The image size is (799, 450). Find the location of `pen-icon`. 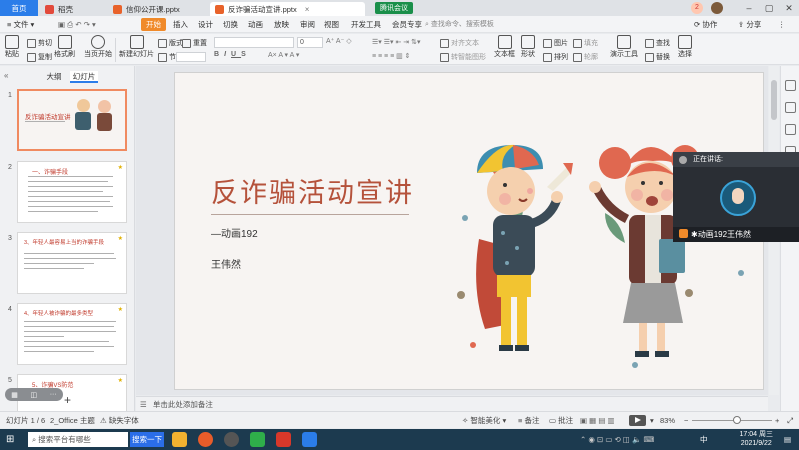

pen-icon is located at coordinates (790, 107).